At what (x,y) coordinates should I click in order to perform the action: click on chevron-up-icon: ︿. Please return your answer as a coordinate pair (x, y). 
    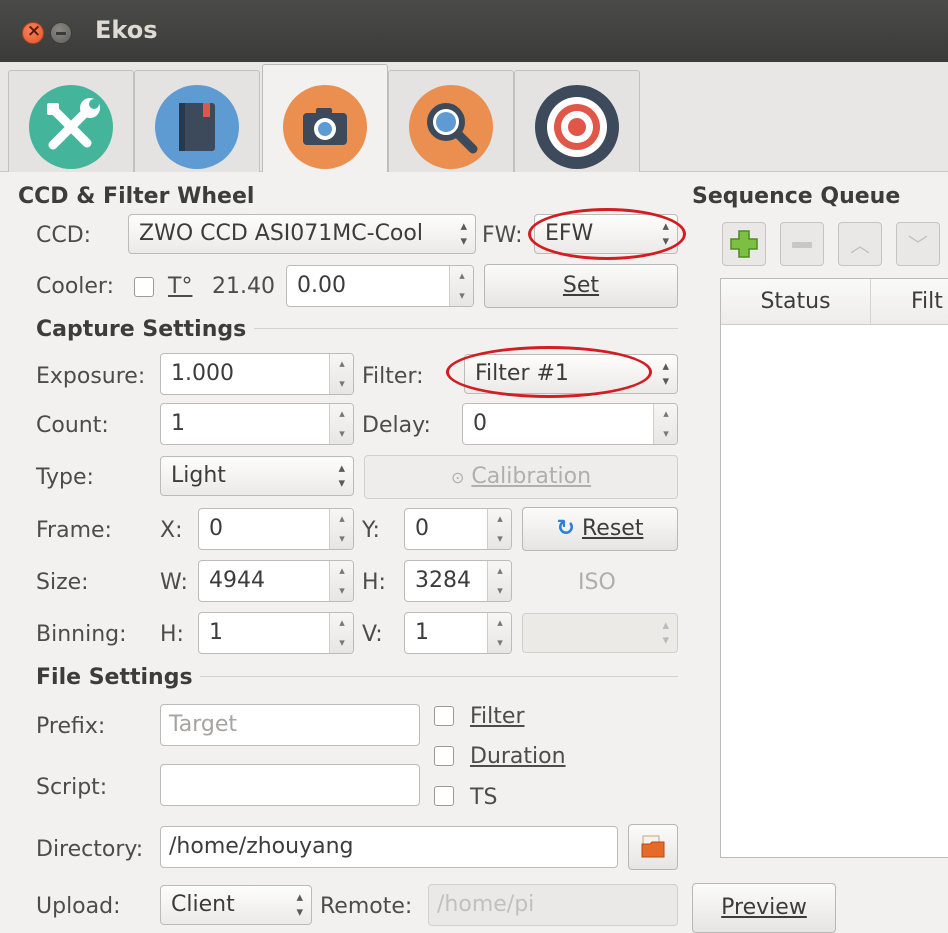
    Looking at the image, I should click on (860, 245).